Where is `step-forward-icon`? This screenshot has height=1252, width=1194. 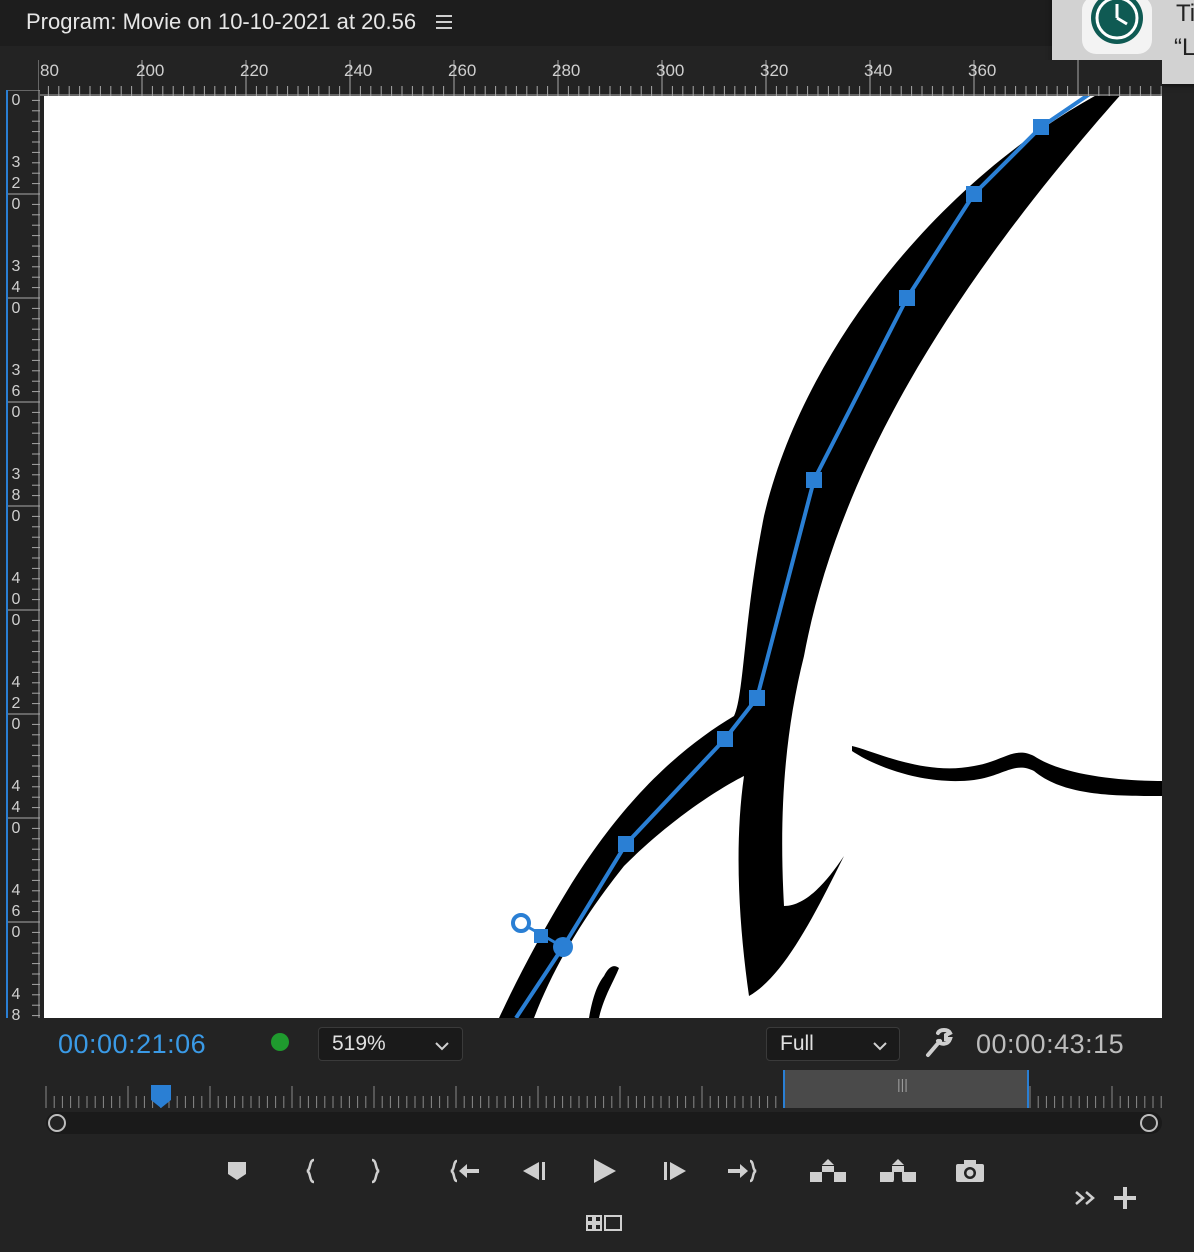 step-forward-icon is located at coordinates (675, 1171).